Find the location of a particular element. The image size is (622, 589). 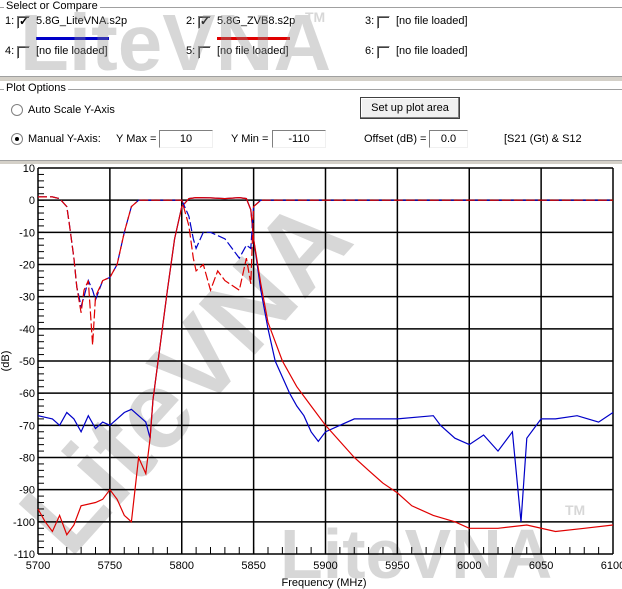

y-tick-label: 10 is located at coordinates (29, 169).